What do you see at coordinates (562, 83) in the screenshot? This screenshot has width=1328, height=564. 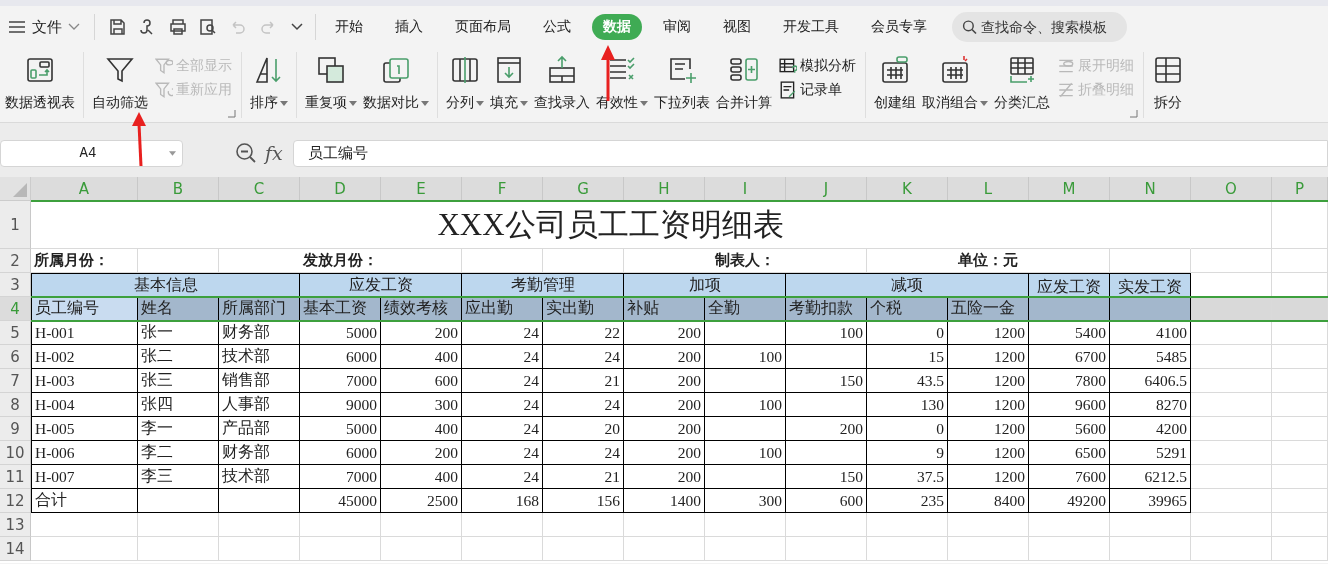 I see `ribbon-button: 查找录入` at bounding box center [562, 83].